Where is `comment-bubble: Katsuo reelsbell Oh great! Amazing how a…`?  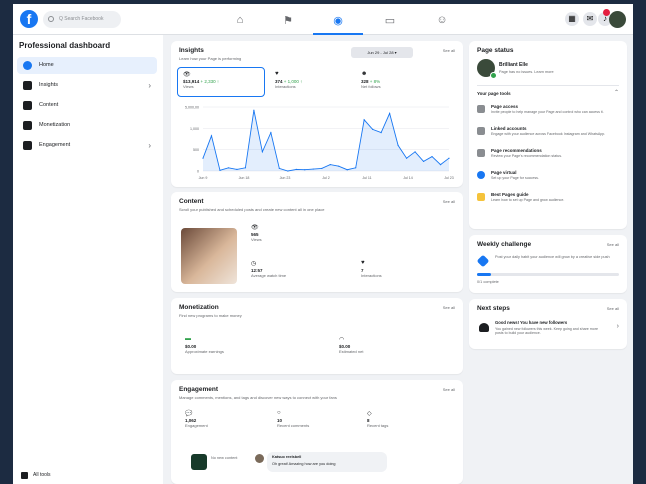 comment-bubble: Katsuo reelsbell Oh great! Amazing how a… is located at coordinates (321, 462).